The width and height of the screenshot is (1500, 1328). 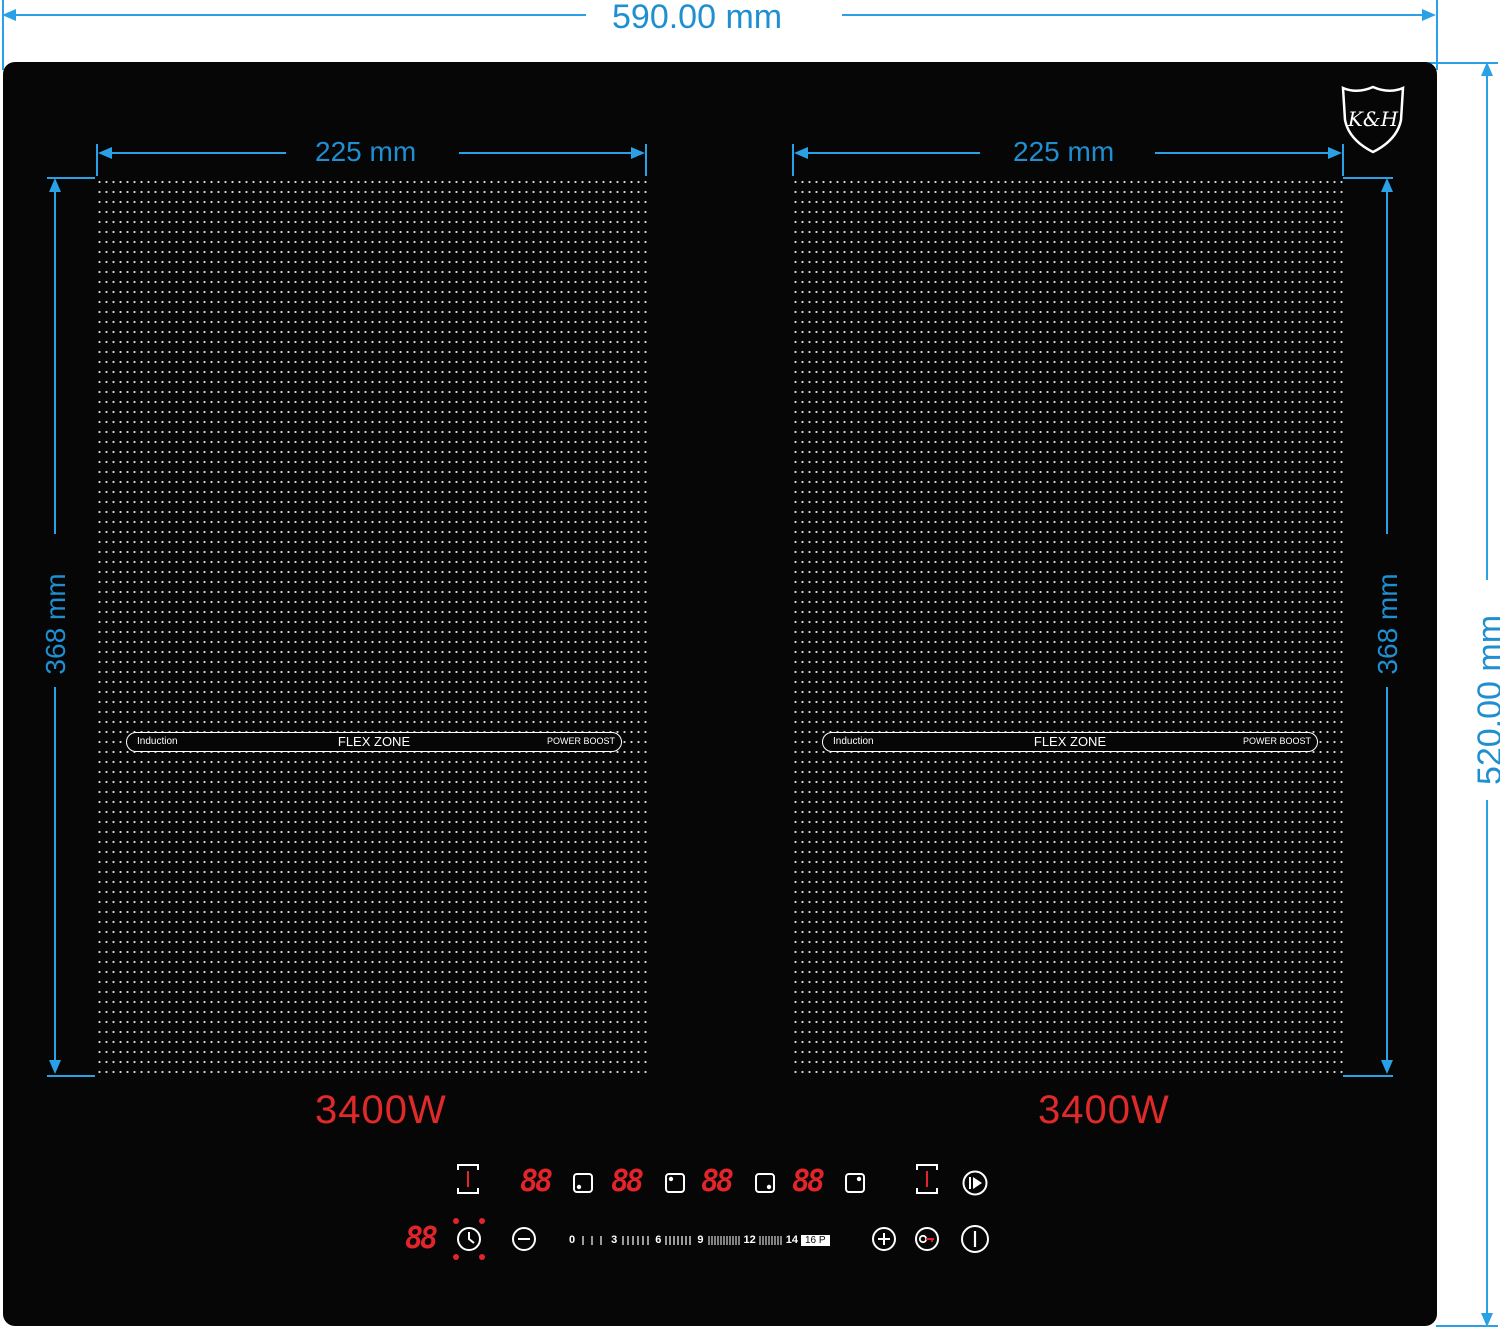 I want to click on right-zone-height-line-a, so click(x=1387, y=359).